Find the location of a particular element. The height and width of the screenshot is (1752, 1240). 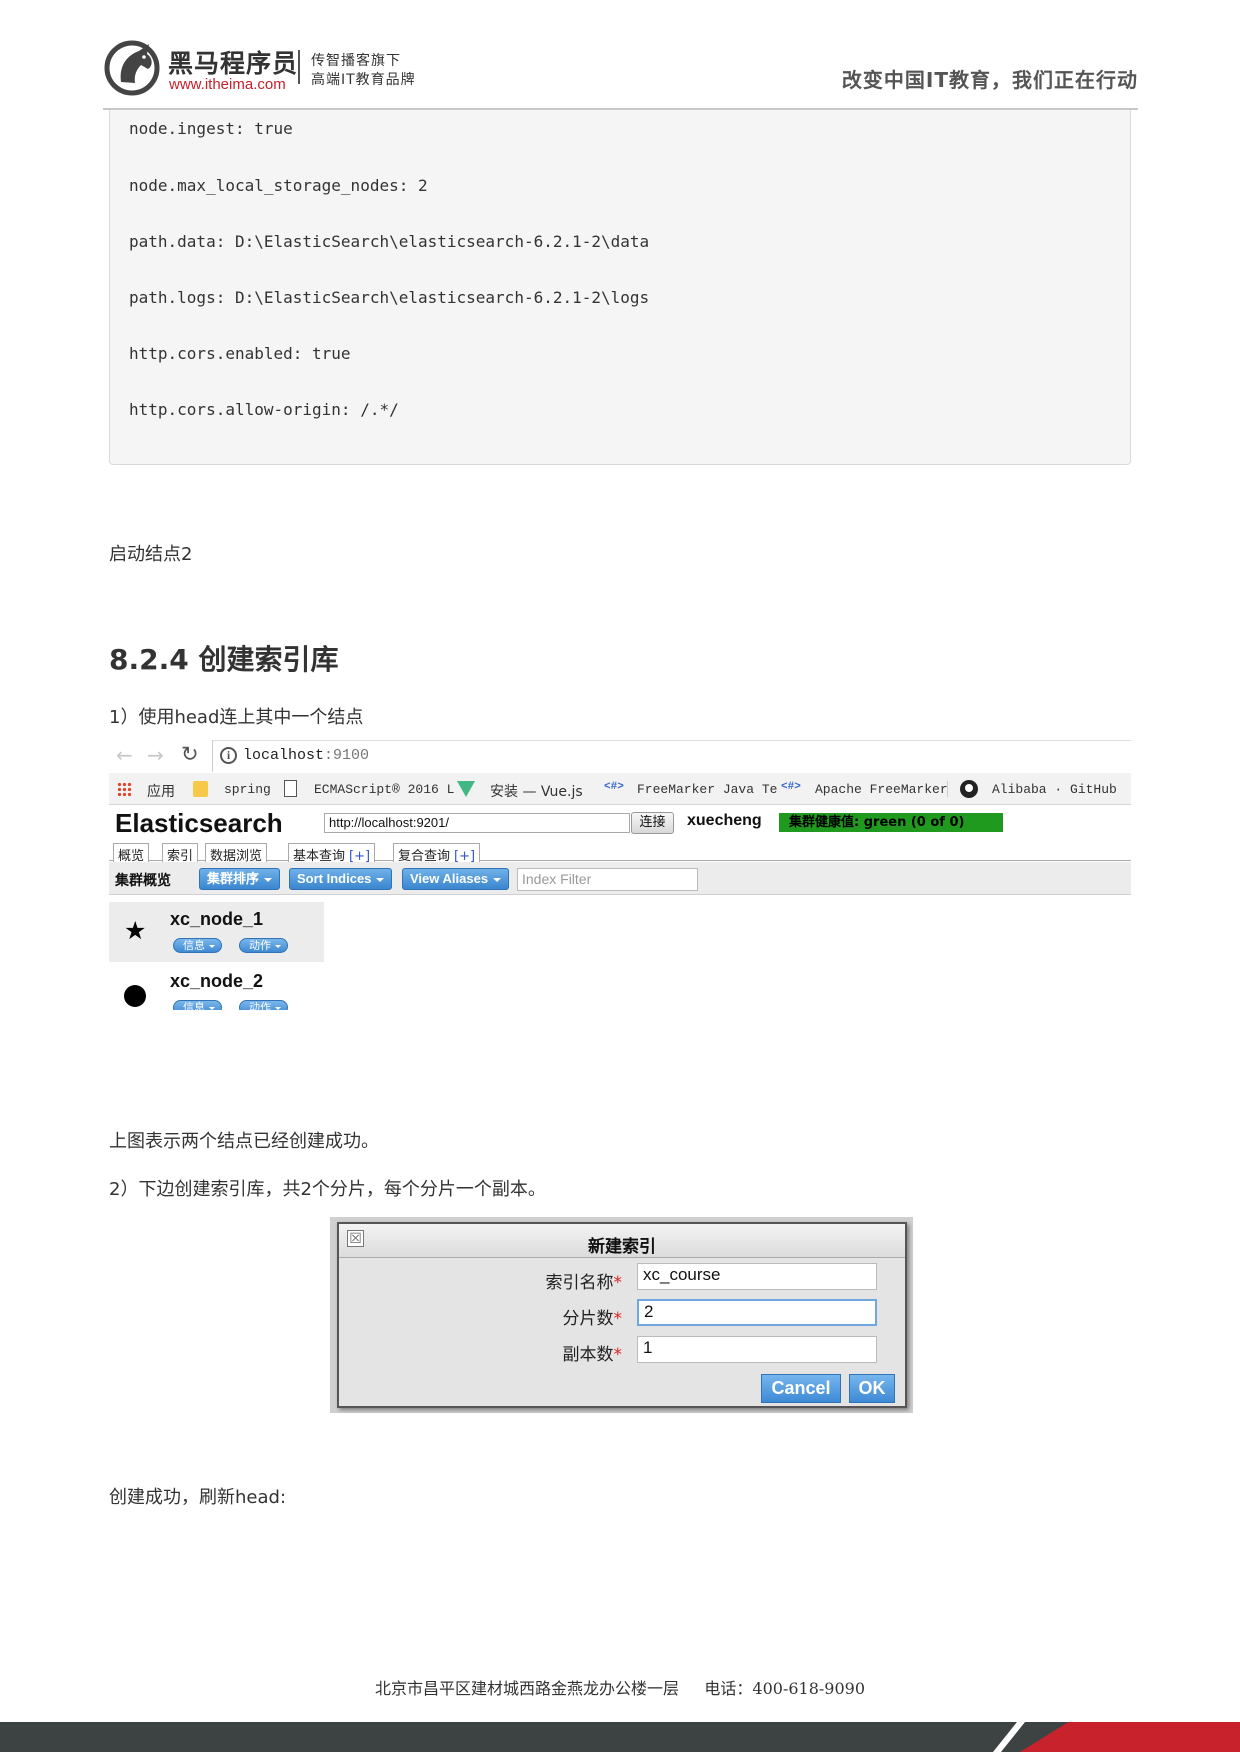

step-1-text: 1）使用head连上其中一个结点 is located at coordinates (236, 717).